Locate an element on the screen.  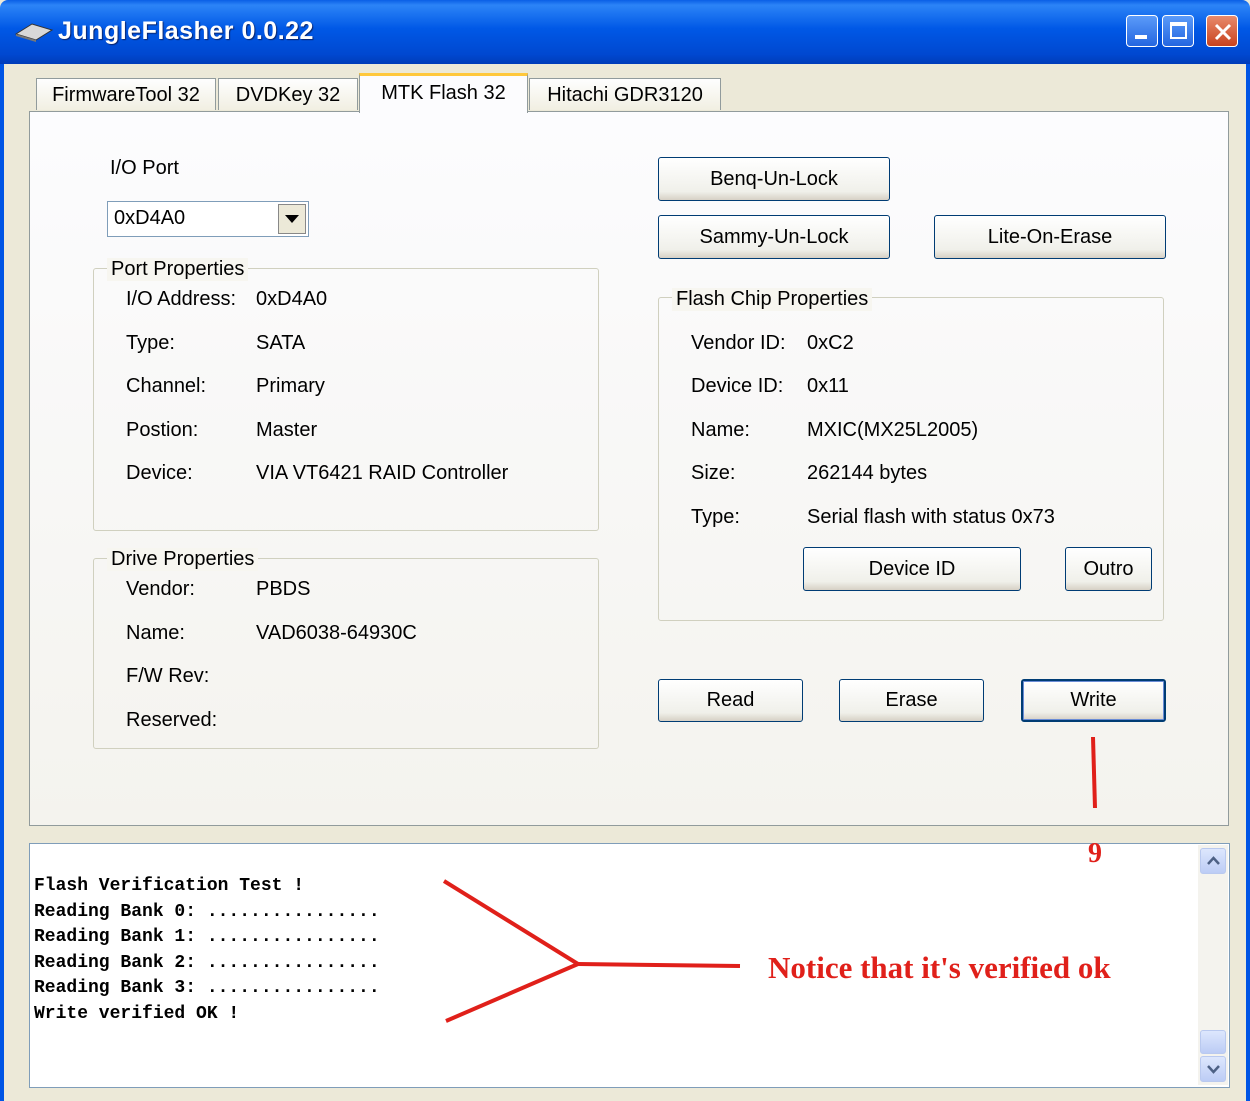
annotation-pointer-line is located at coordinates (1094, 772).